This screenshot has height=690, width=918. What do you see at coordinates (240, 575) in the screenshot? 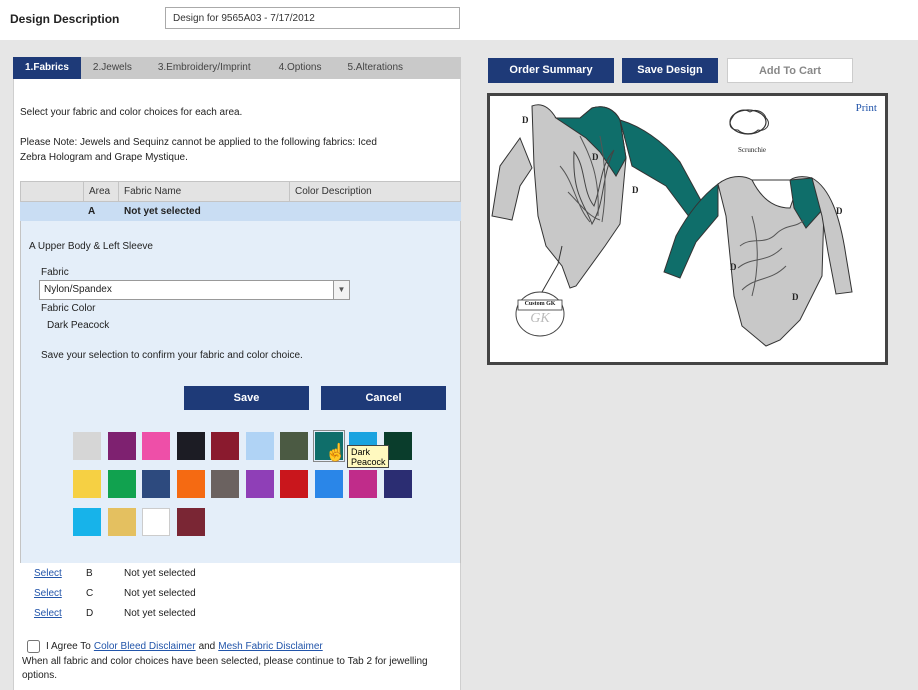
I see `table-row: Select B Not yet selected` at bounding box center [240, 575].